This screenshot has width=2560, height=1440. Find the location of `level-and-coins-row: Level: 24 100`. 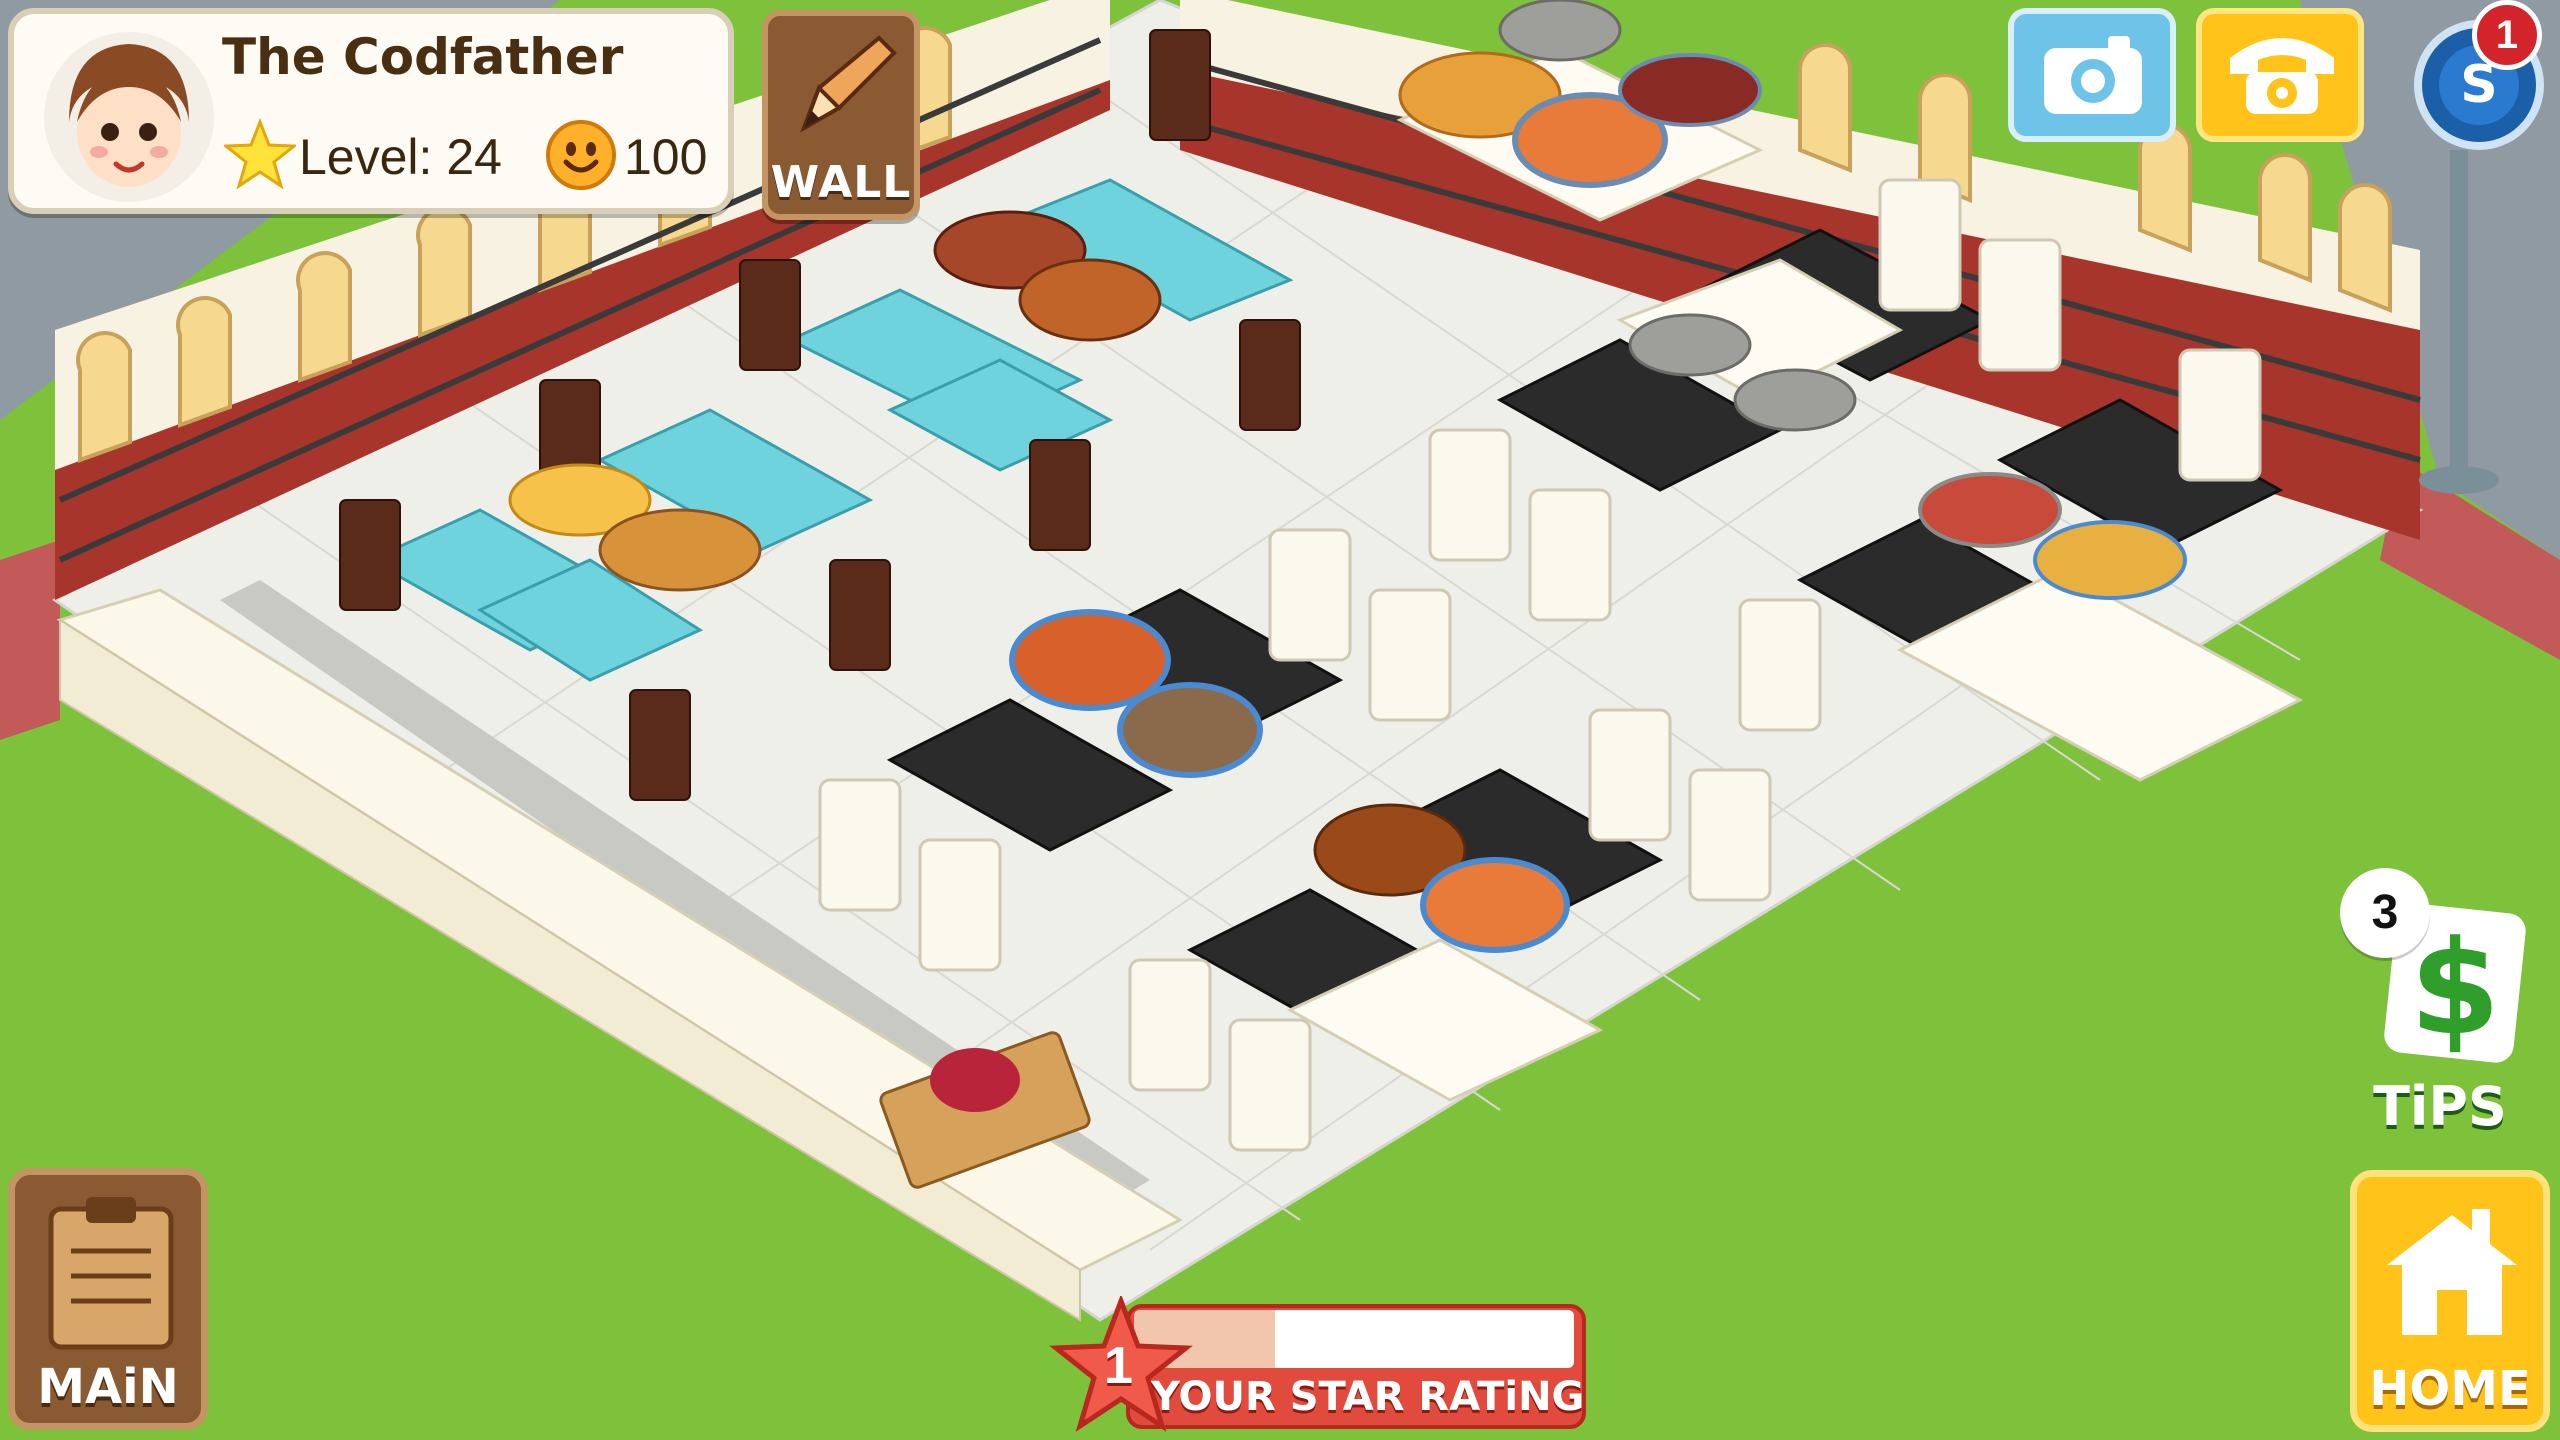

level-and-coins-row: Level: 24 100 is located at coordinates (474, 156).